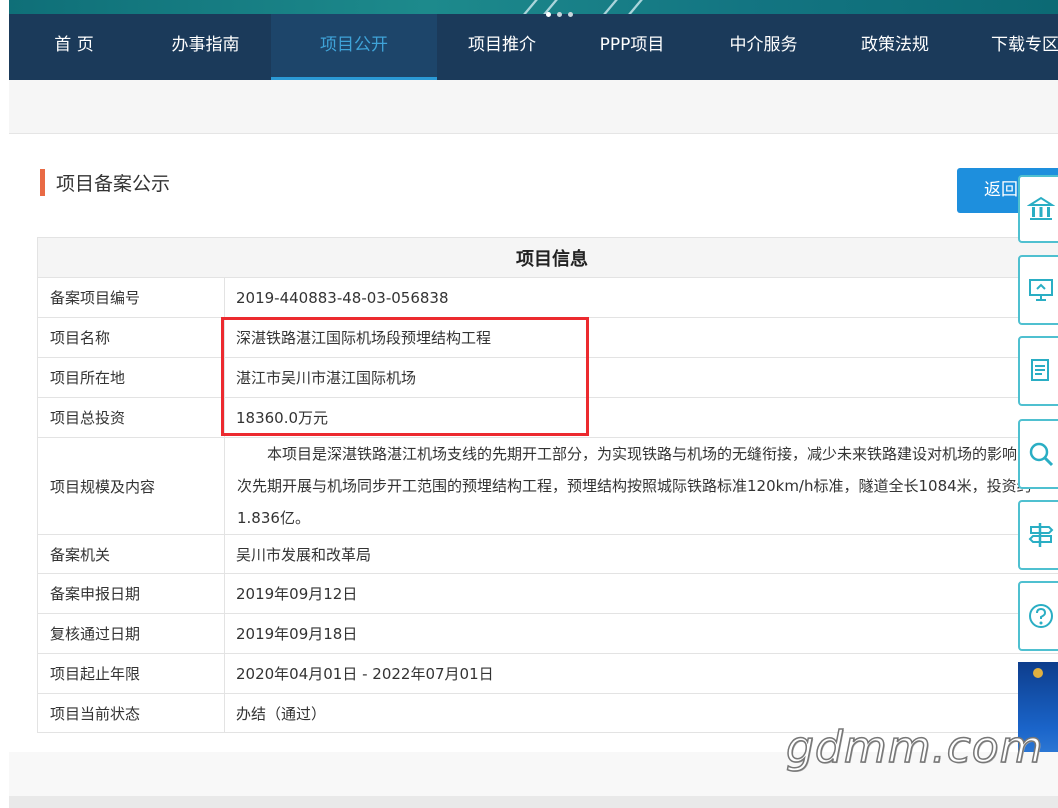 Image resolution: width=1058 pixels, height=808 pixels. I want to click on row-label: 项目起止年限, so click(131, 673).